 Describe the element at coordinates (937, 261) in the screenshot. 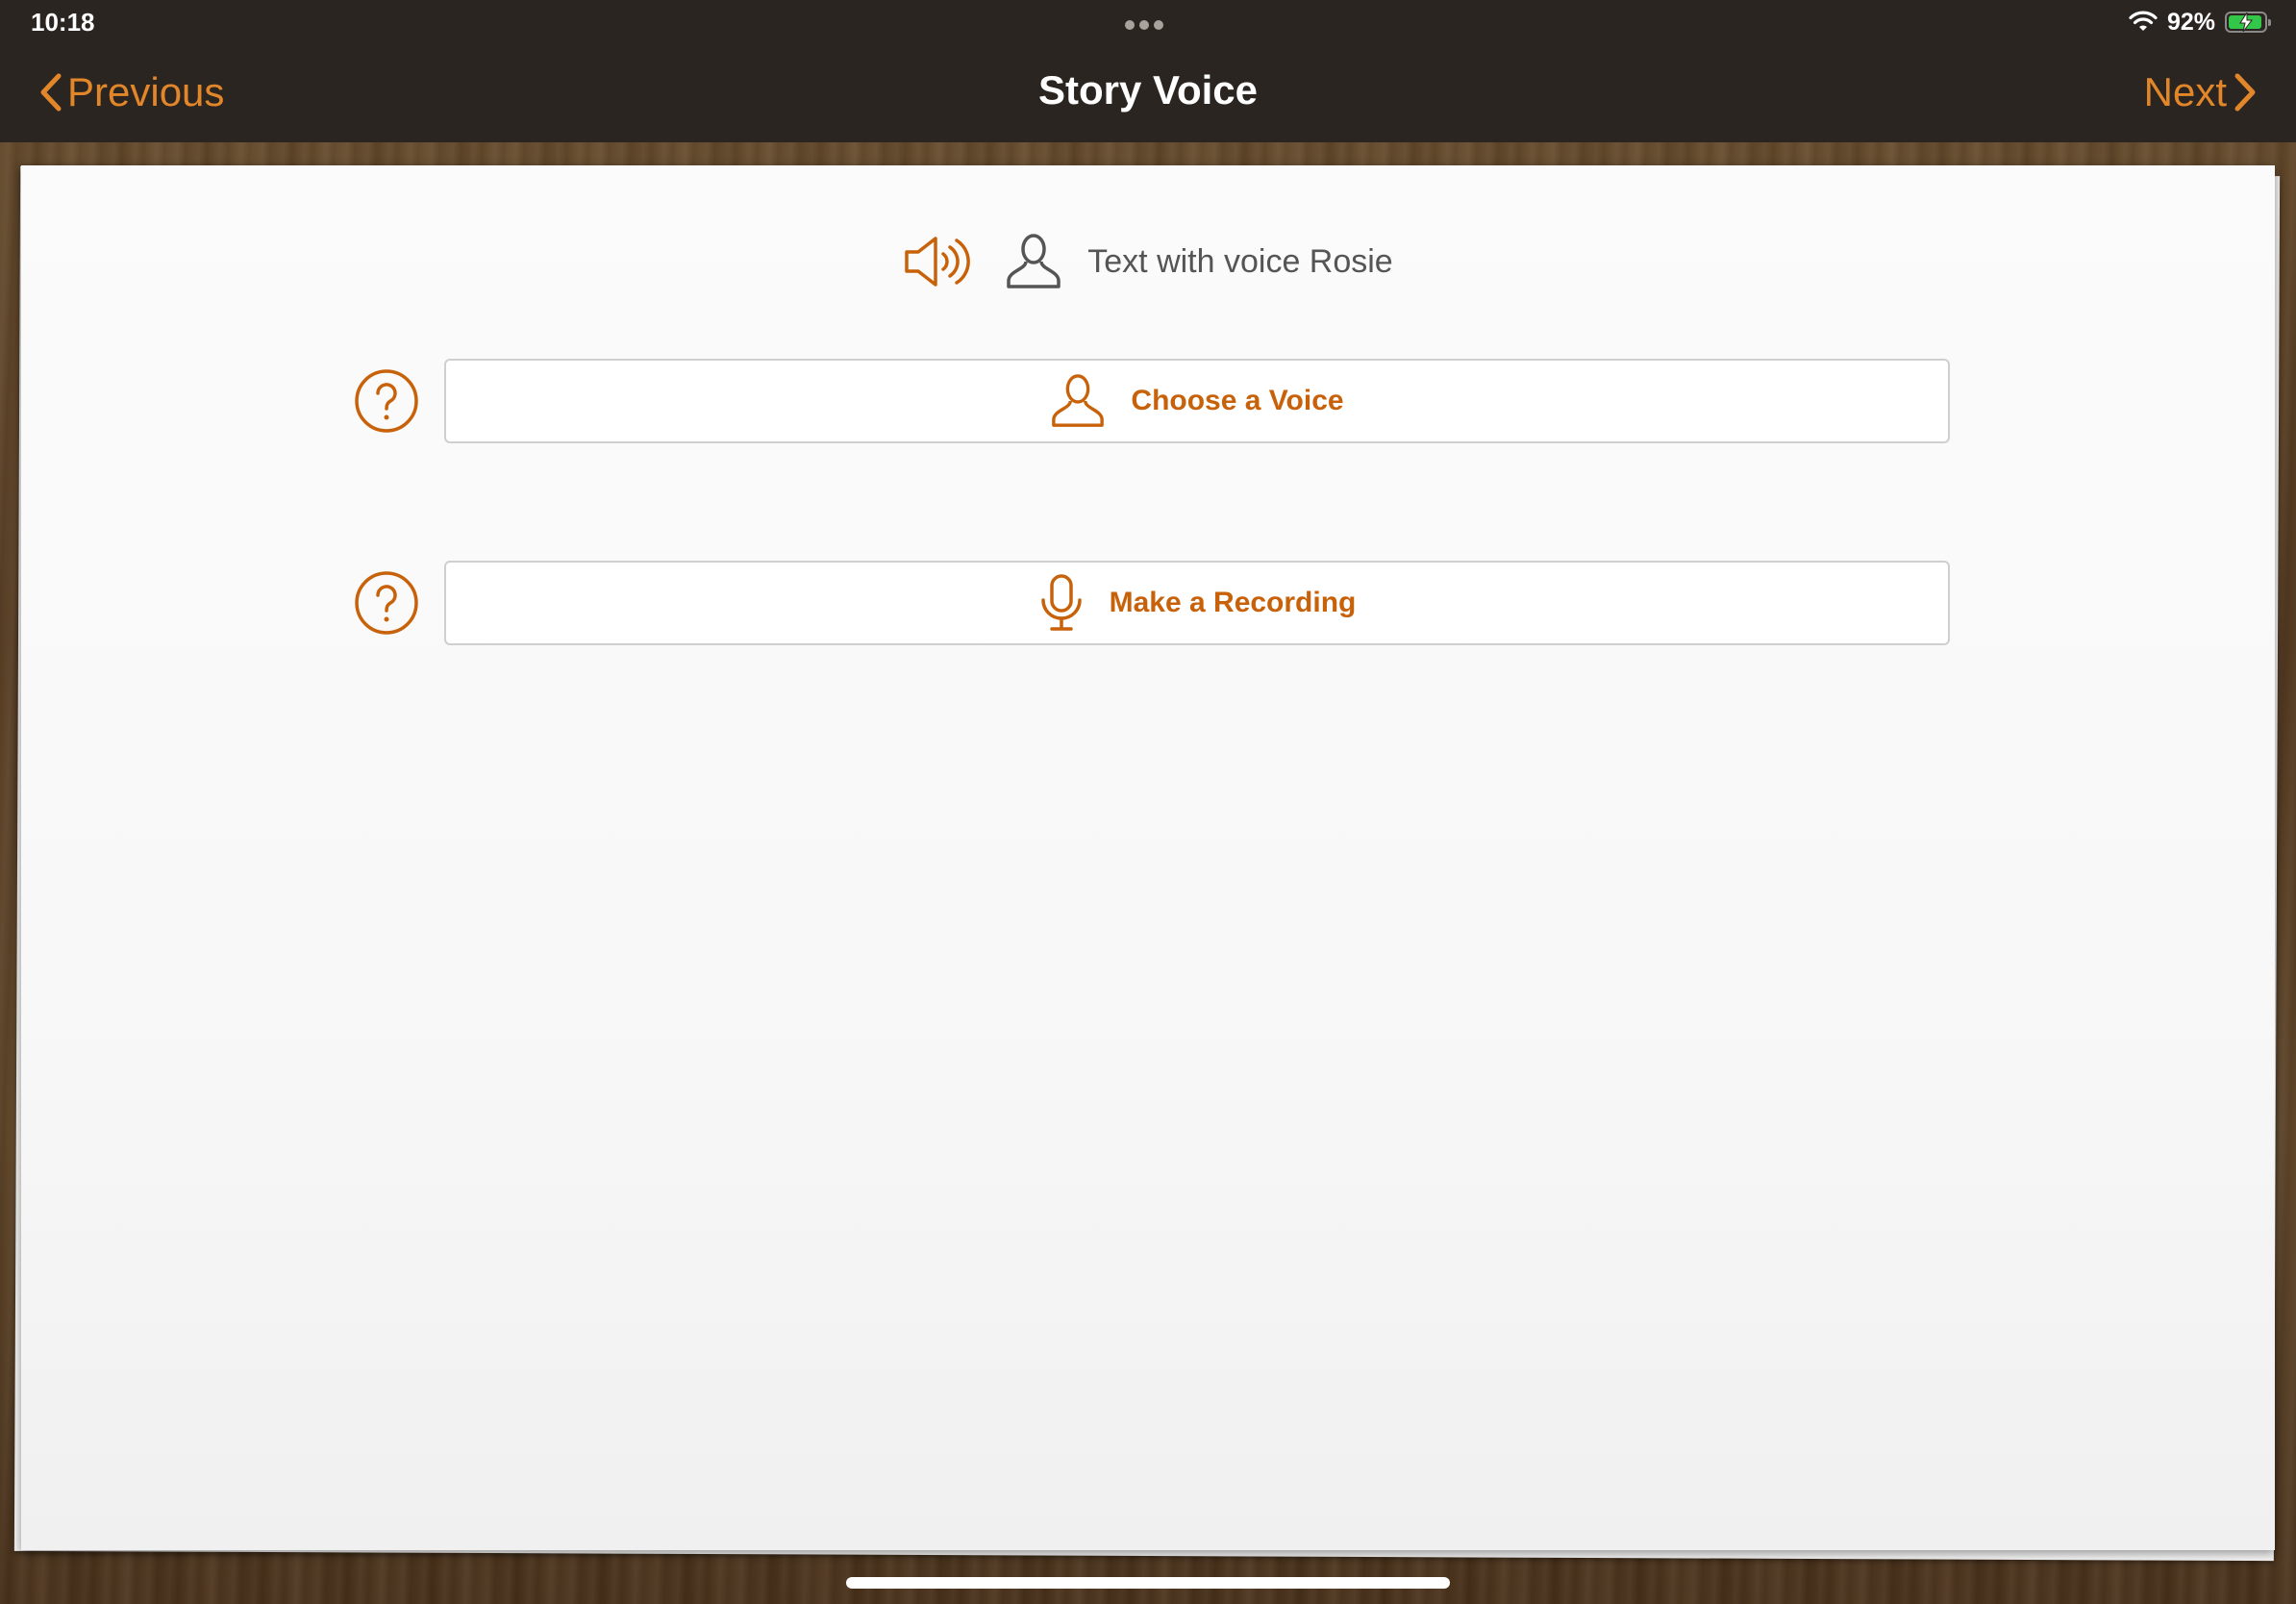

I see `speaker-icon` at that location.